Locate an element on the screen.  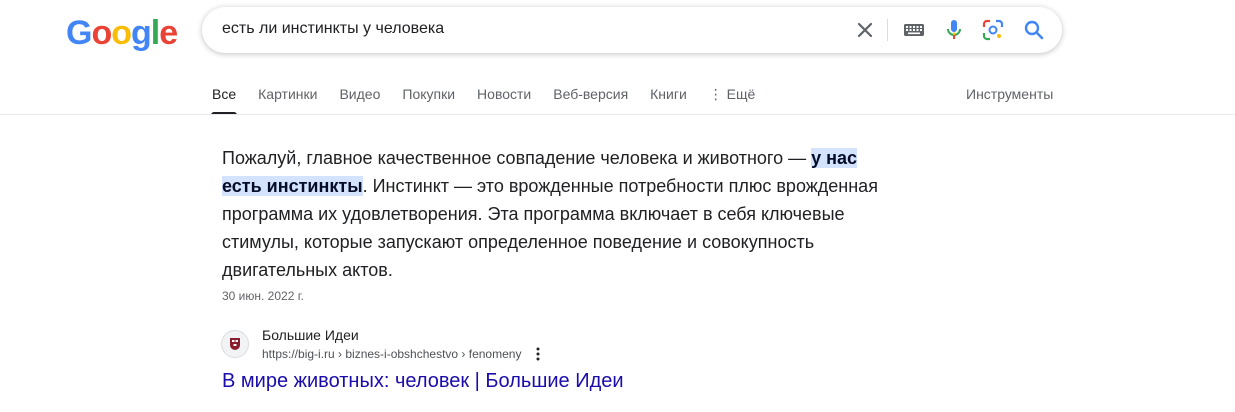
tab-images: Картинки is located at coordinates (287, 96).